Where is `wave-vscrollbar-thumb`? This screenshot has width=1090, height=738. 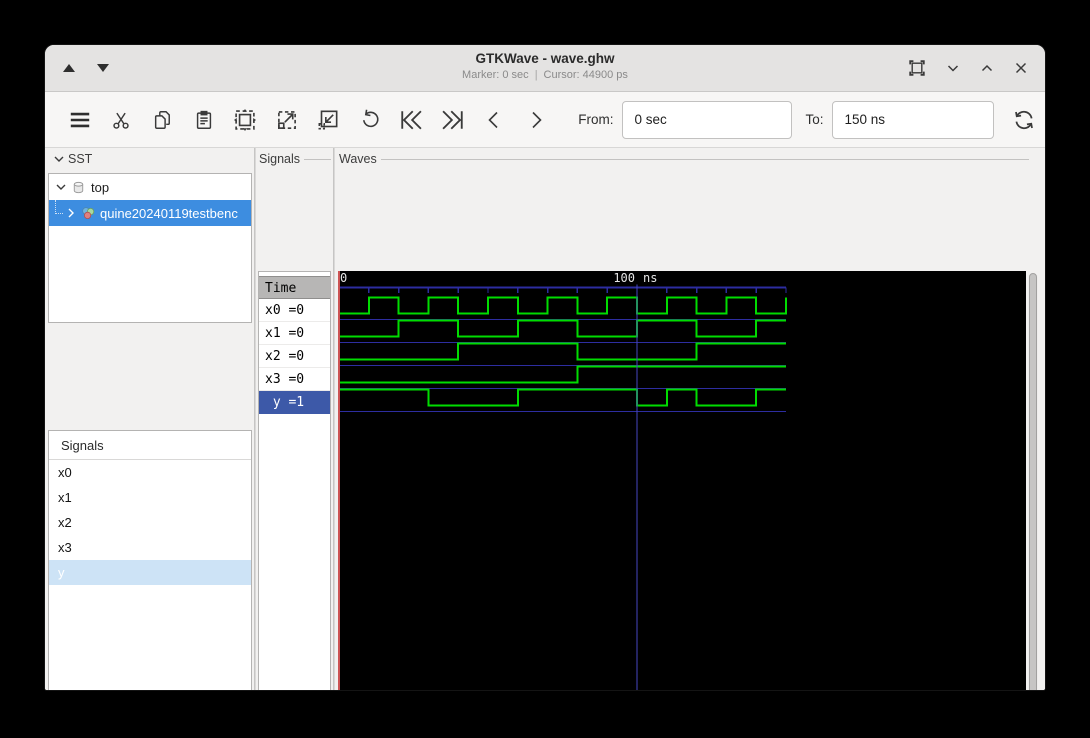
wave-vscrollbar-thumb is located at coordinates (1033, 481).